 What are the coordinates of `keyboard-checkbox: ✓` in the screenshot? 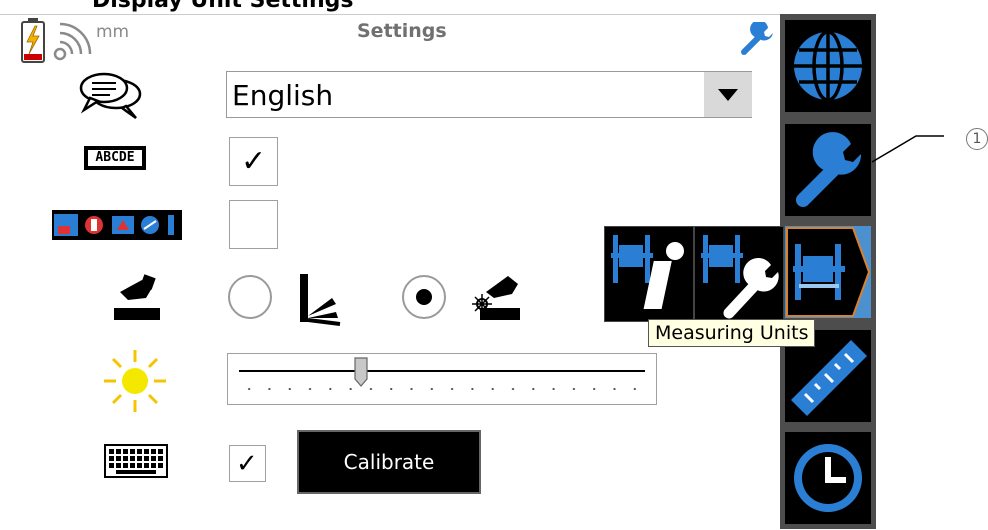 It's located at (247, 463).